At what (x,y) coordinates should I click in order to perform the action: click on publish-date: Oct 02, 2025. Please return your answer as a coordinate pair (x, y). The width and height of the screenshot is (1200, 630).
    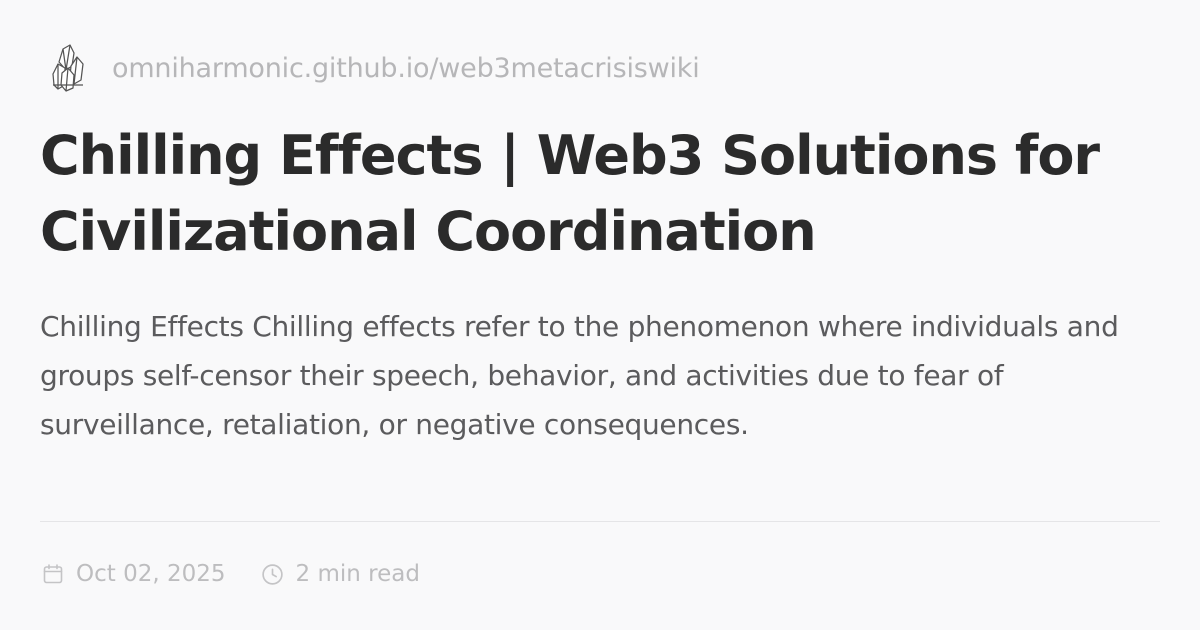
    Looking at the image, I should click on (133, 574).